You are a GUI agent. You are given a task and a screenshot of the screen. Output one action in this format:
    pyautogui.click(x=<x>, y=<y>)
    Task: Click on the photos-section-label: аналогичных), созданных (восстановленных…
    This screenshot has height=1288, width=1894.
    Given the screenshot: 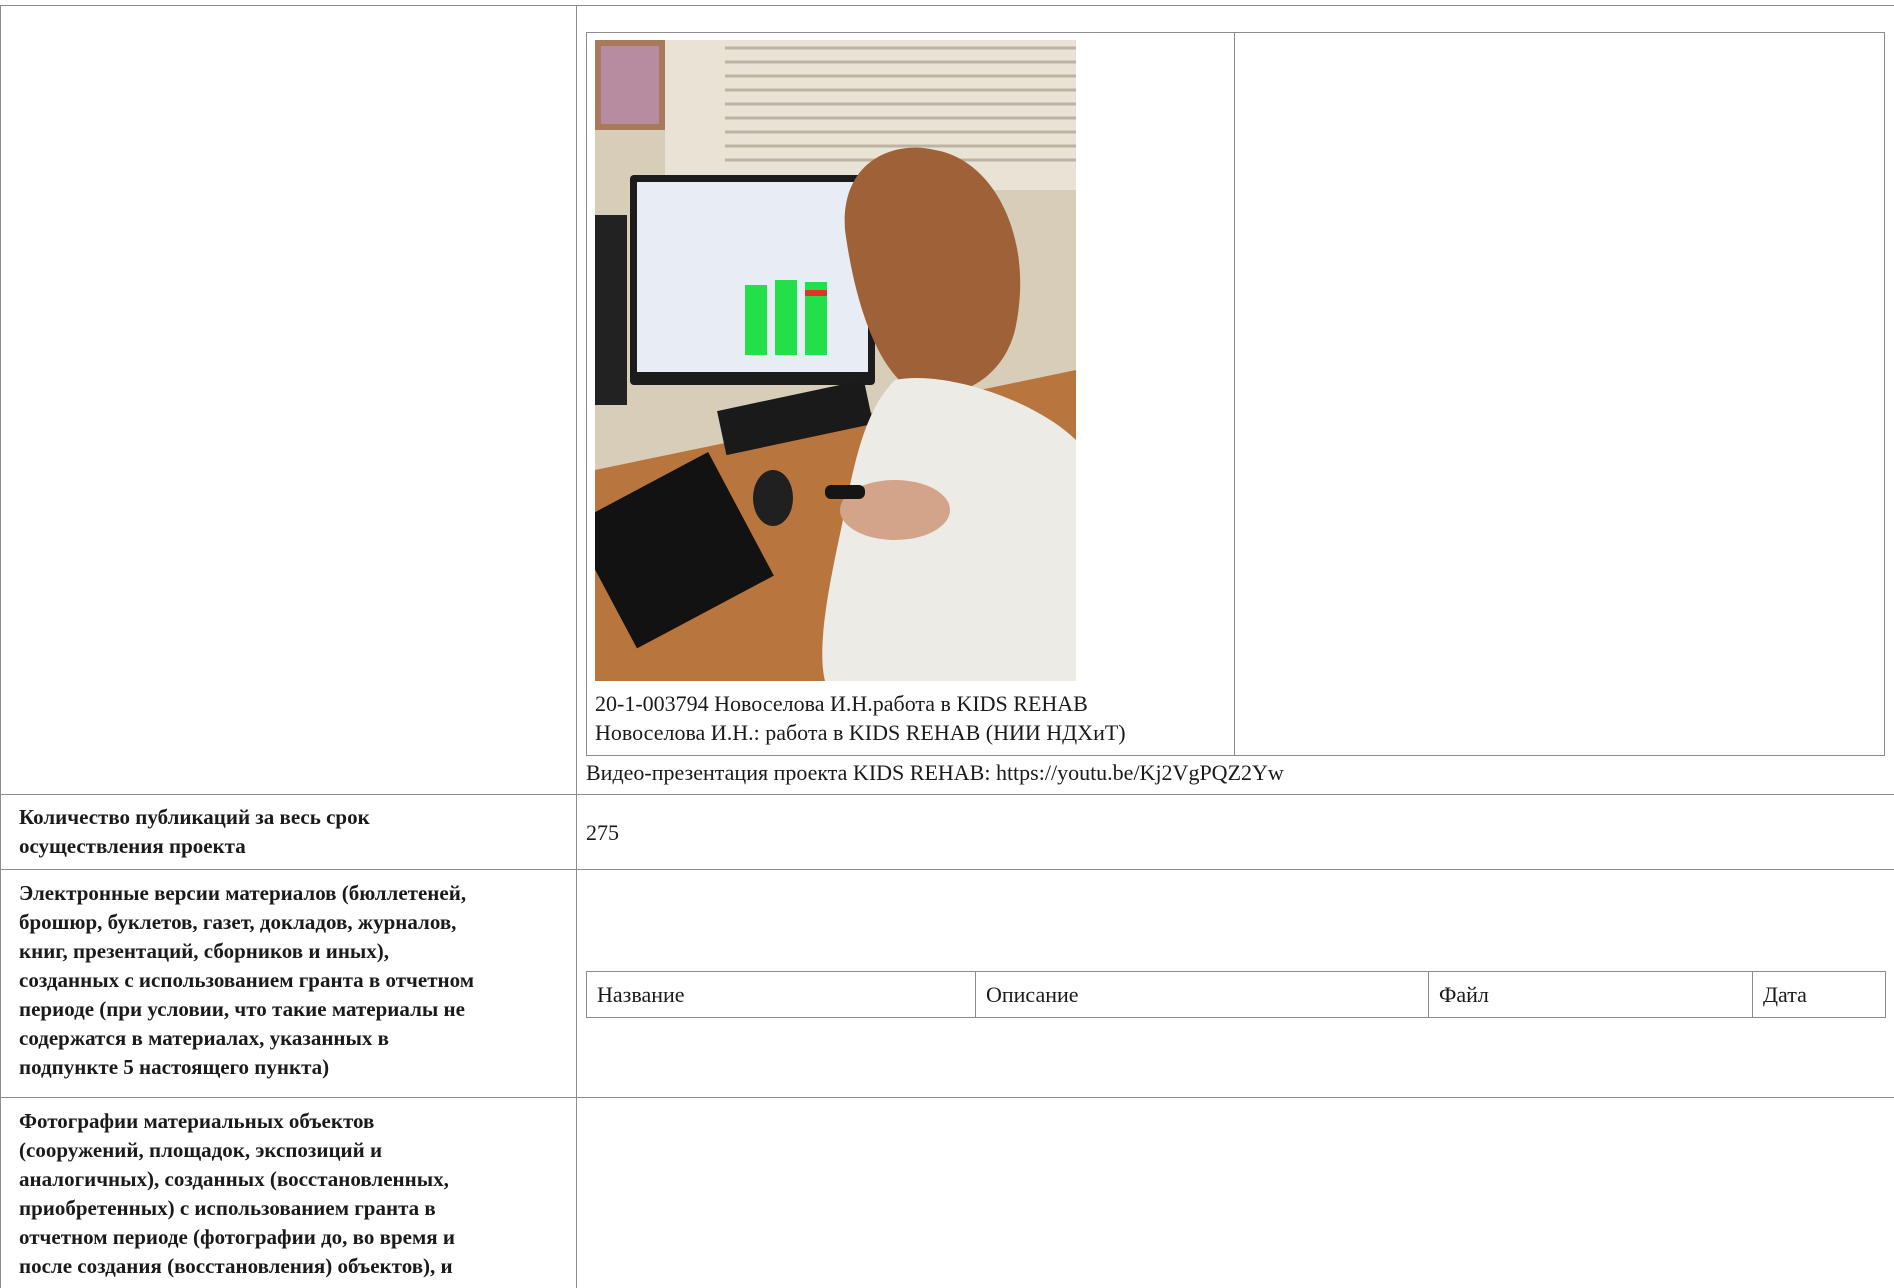 What is the action you would take?
    pyautogui.click(x=234, y=1179)
    